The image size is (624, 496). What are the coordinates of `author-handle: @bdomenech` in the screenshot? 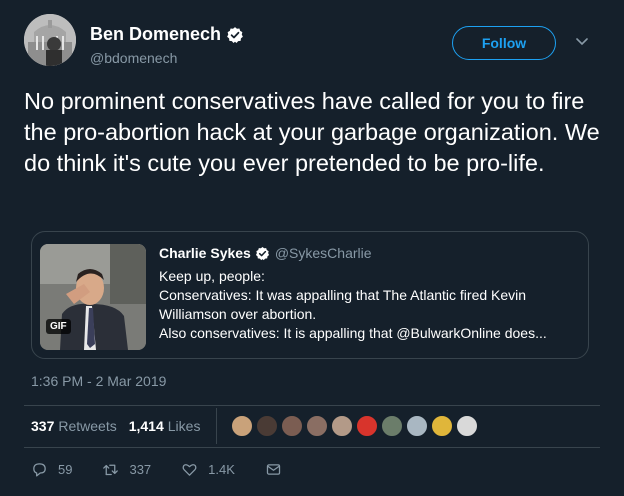 It's located at (133, 58).